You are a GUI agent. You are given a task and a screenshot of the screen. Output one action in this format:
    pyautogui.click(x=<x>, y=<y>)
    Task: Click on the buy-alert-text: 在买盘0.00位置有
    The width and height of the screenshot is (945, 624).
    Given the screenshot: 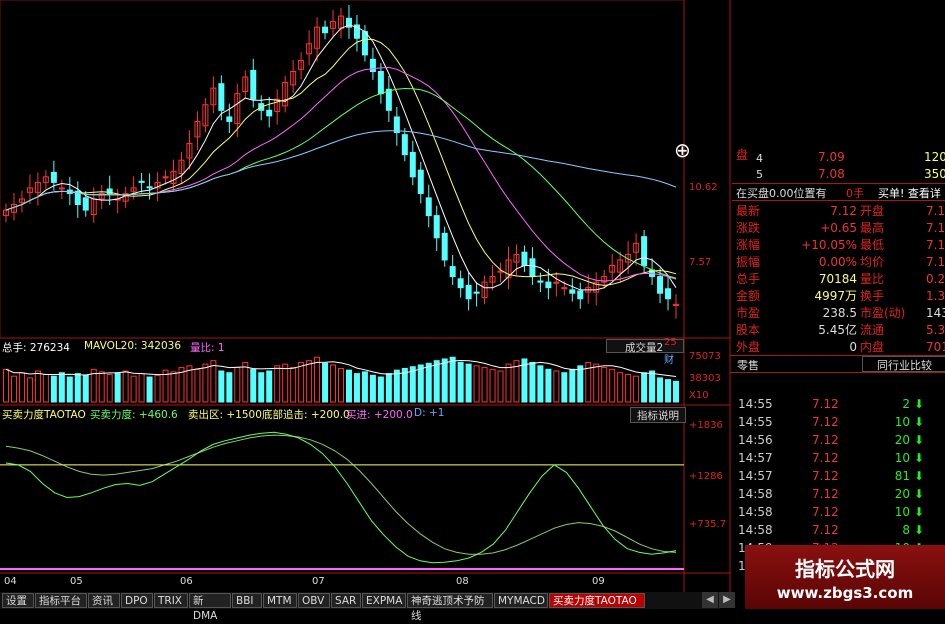 What is the action you would take?
    pyautogui.click(x=781, y=193)
    